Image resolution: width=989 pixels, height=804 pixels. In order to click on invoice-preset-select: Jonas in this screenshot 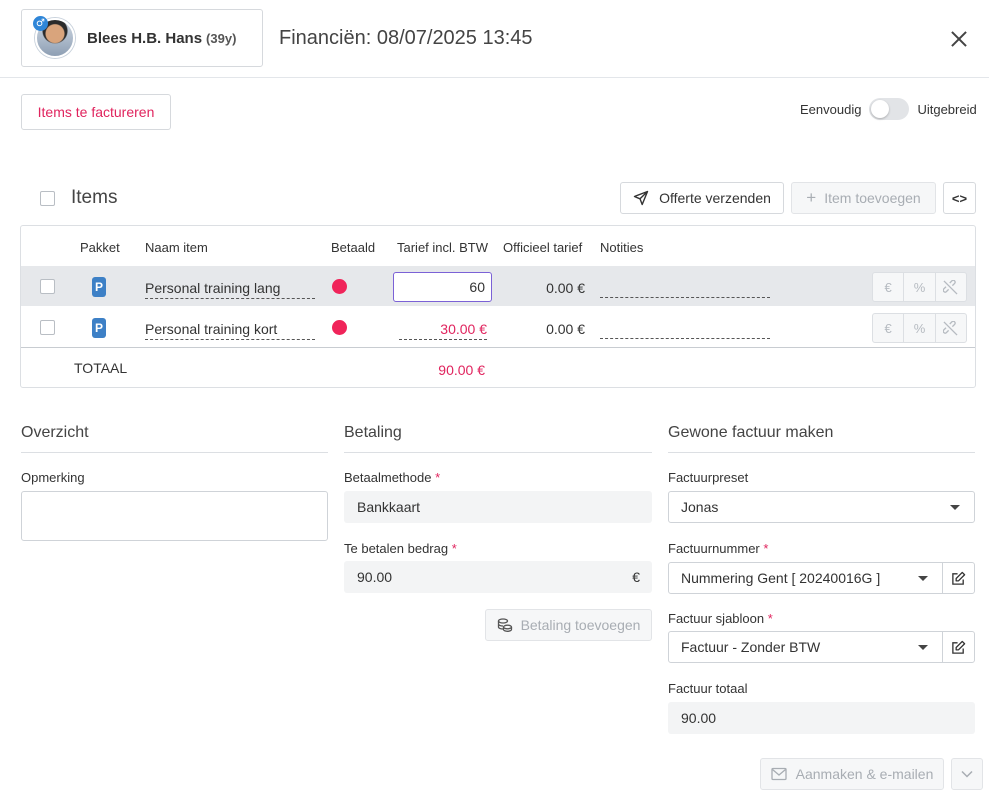, I will do `click(821, 507)`.